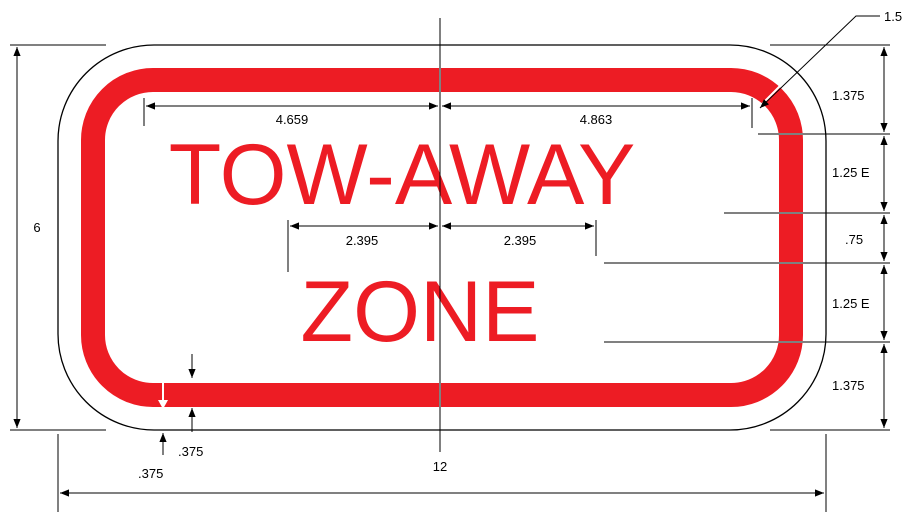  I want to click on bottom-margin-label: 1.375, so click(848, 385).